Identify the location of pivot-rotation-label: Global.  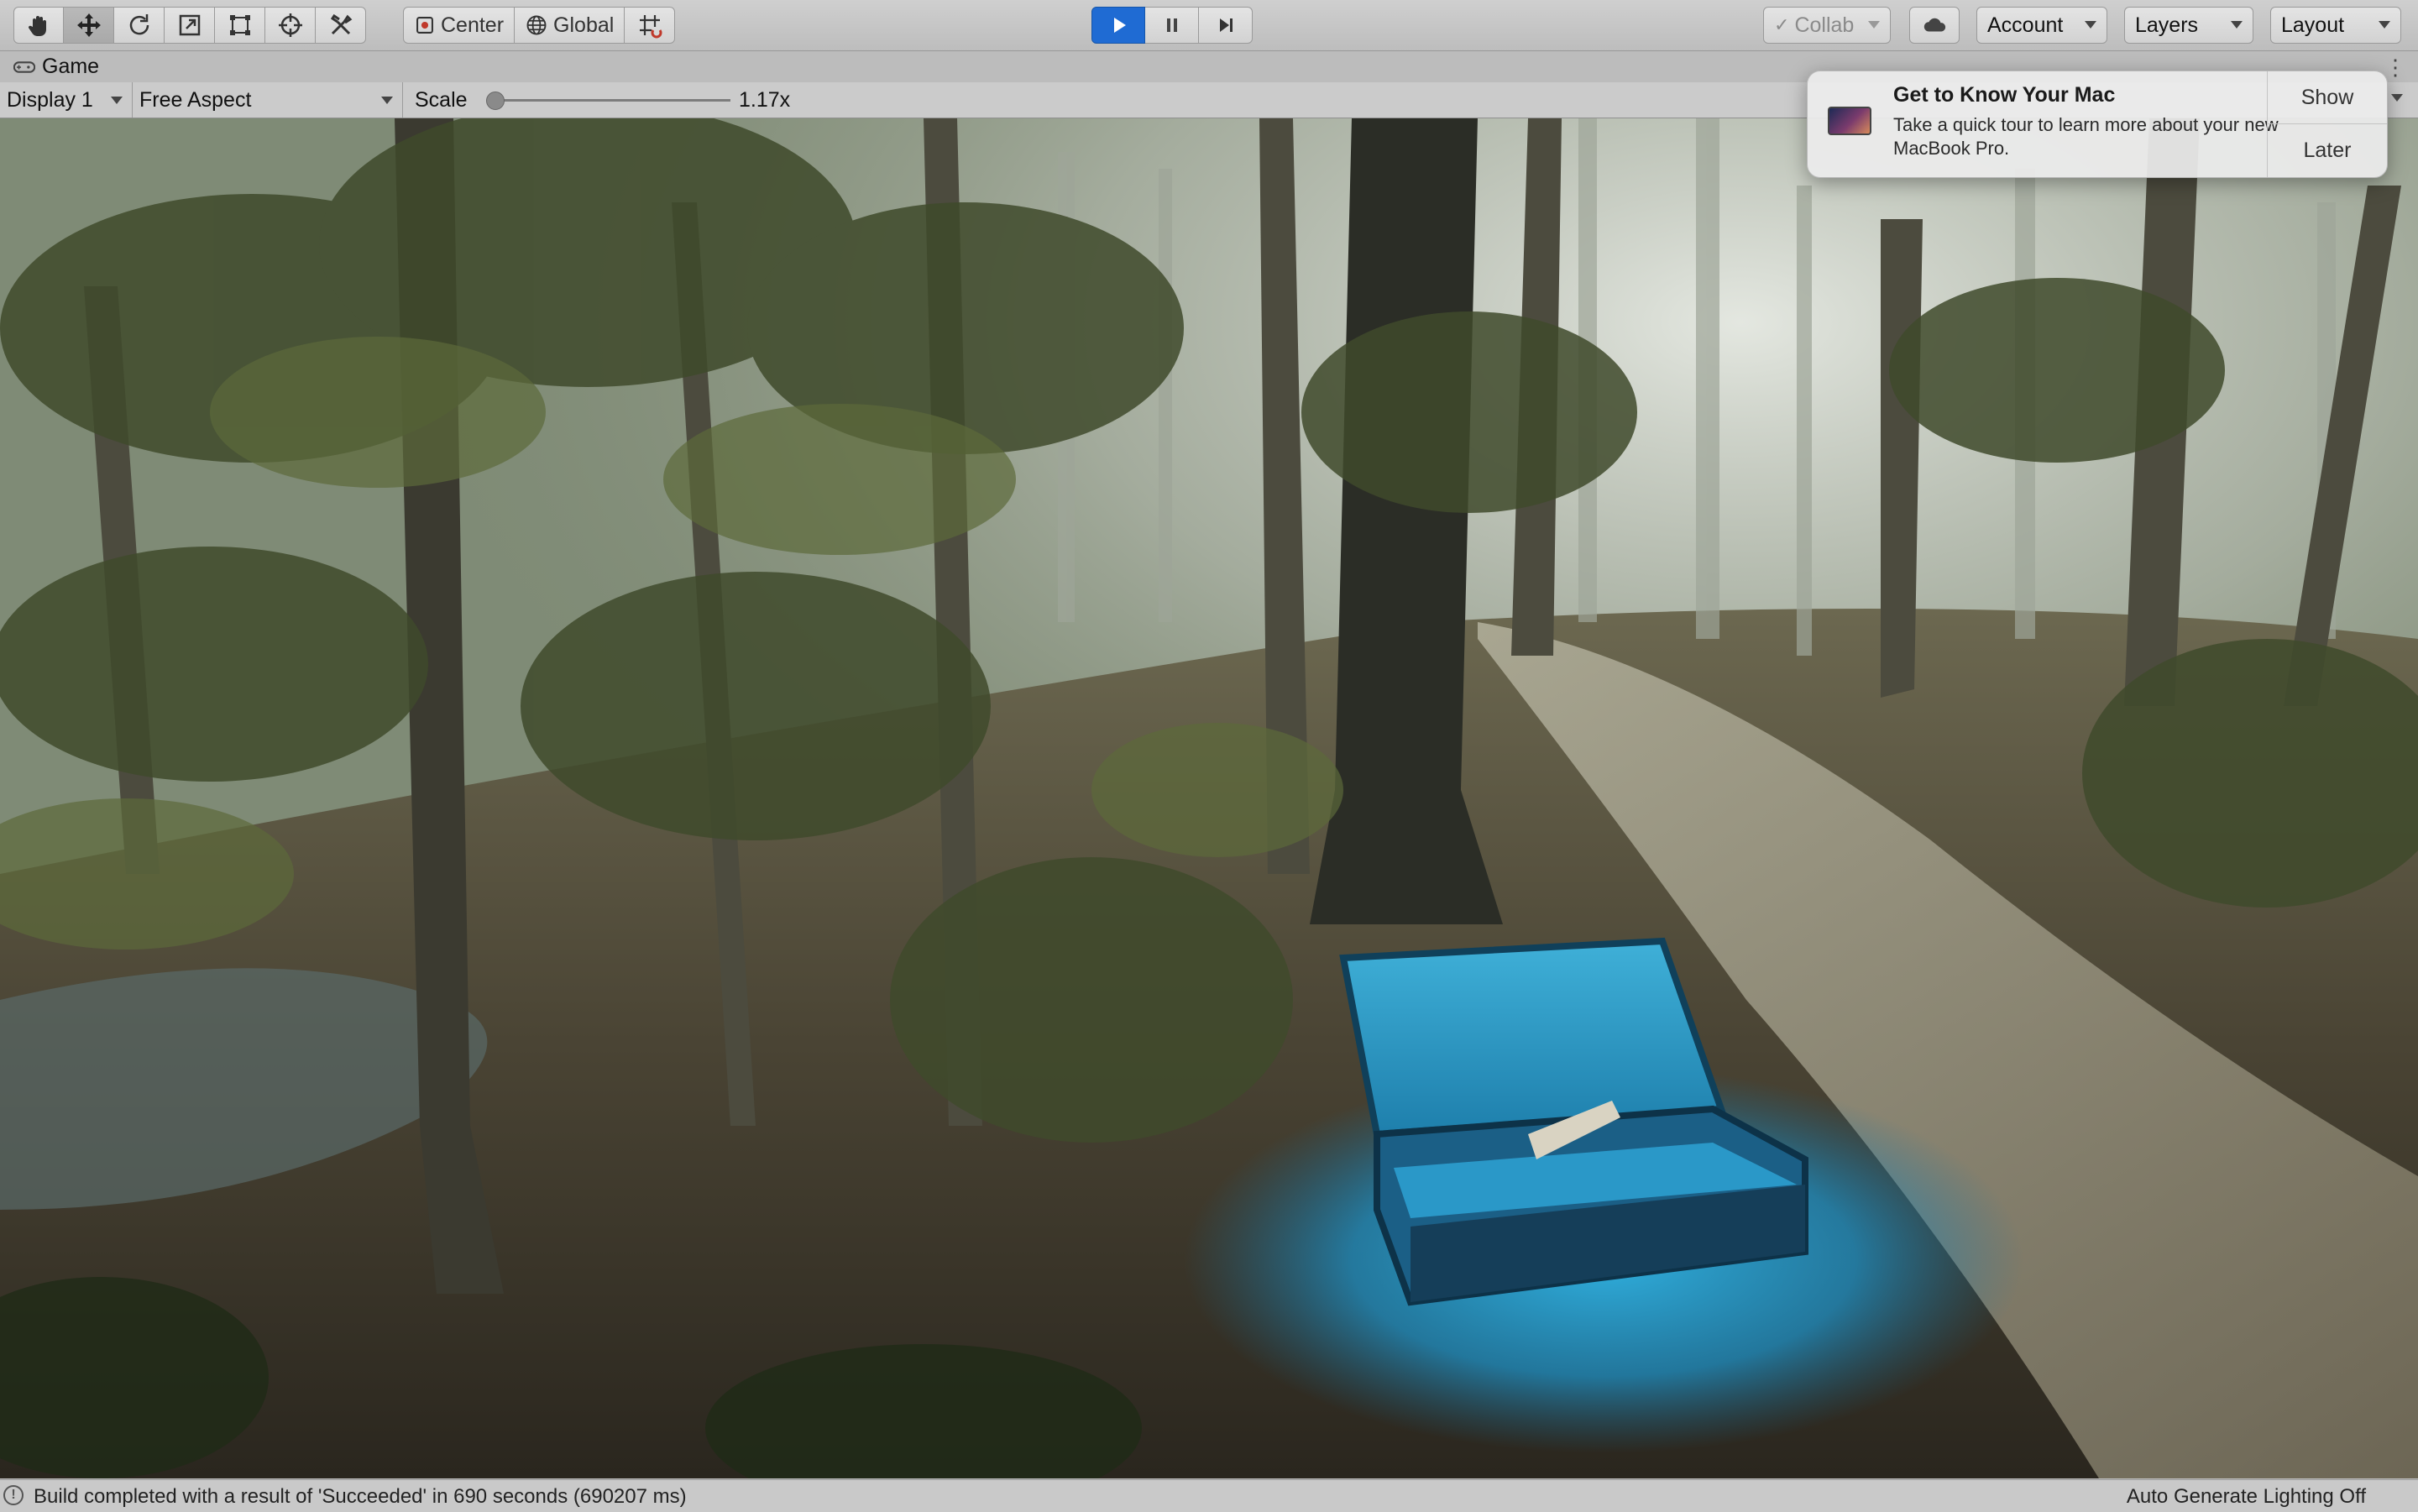
(584, 25).